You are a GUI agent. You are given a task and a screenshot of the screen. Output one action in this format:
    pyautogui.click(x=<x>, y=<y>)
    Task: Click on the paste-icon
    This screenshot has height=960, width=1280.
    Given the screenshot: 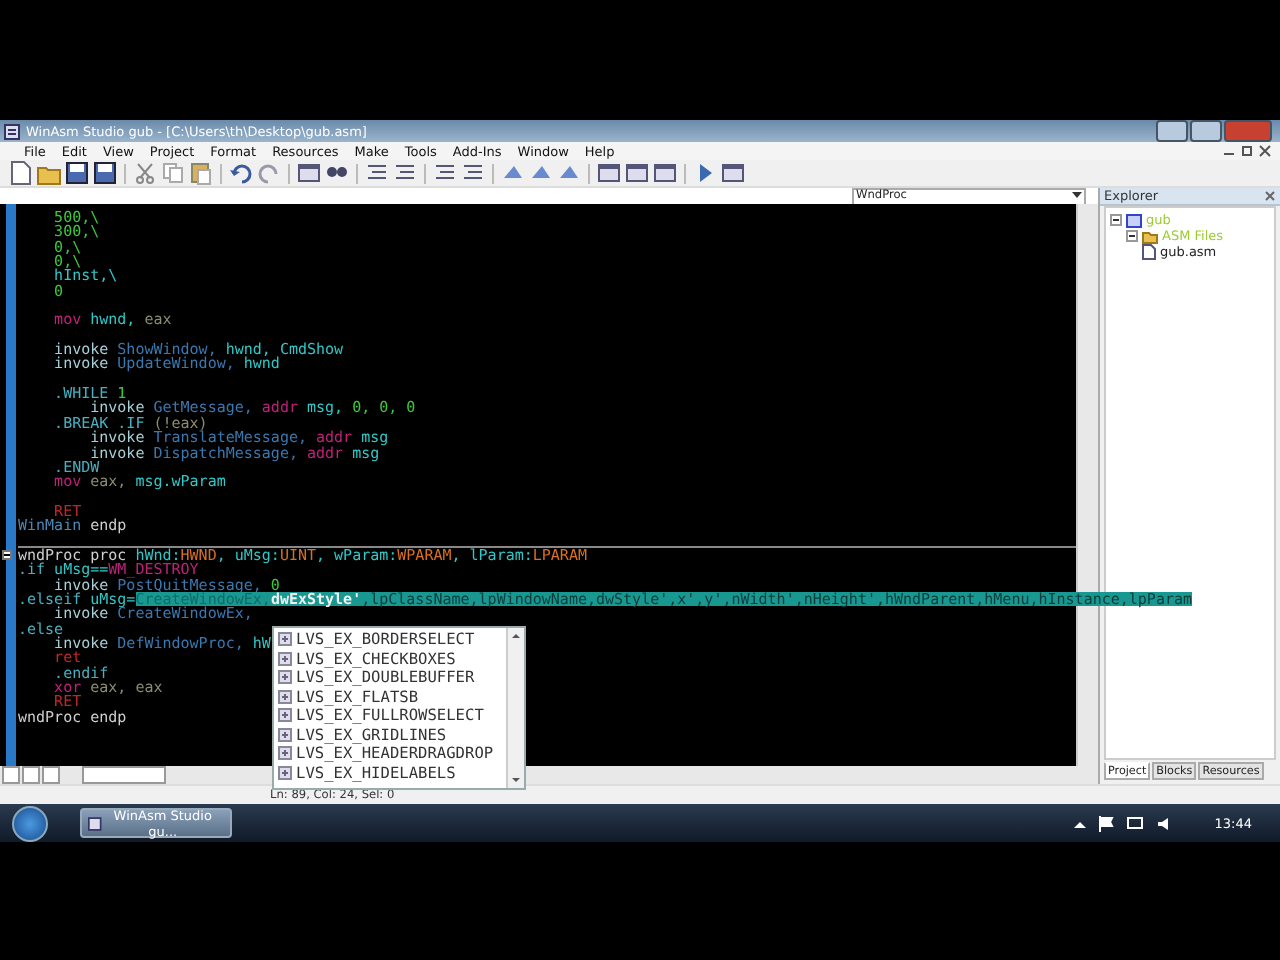 What is the action you would take?
    pyautogui.click(x=201, y=173)
    